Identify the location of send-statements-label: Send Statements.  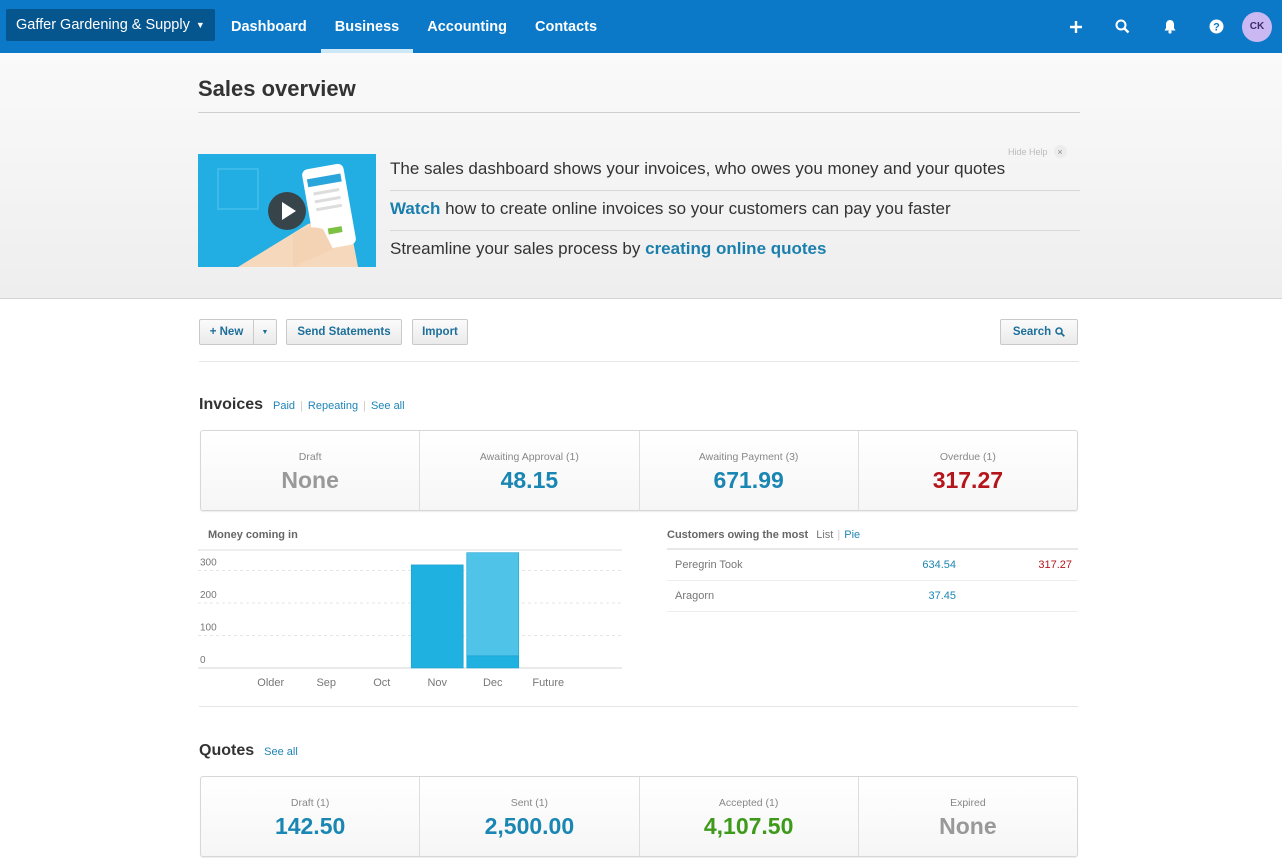
(344, 332).